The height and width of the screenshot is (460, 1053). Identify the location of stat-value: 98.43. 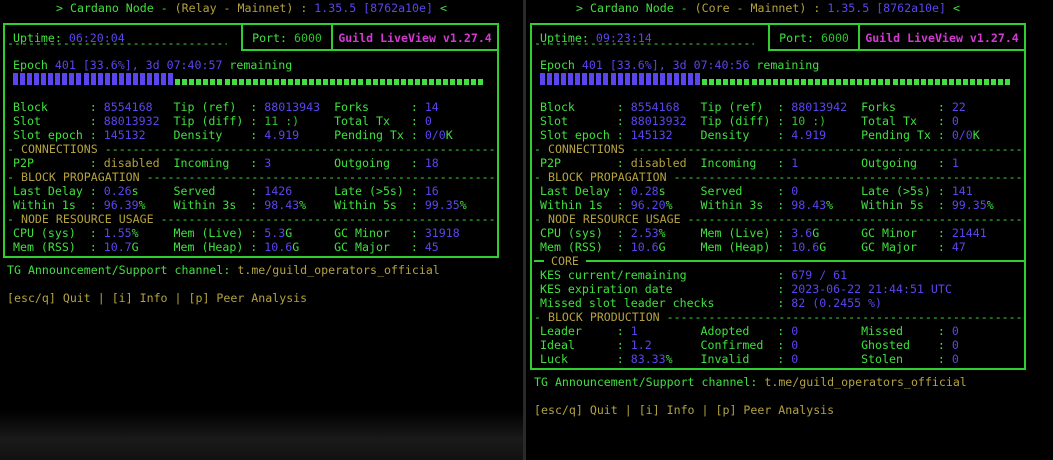
(809, 205).